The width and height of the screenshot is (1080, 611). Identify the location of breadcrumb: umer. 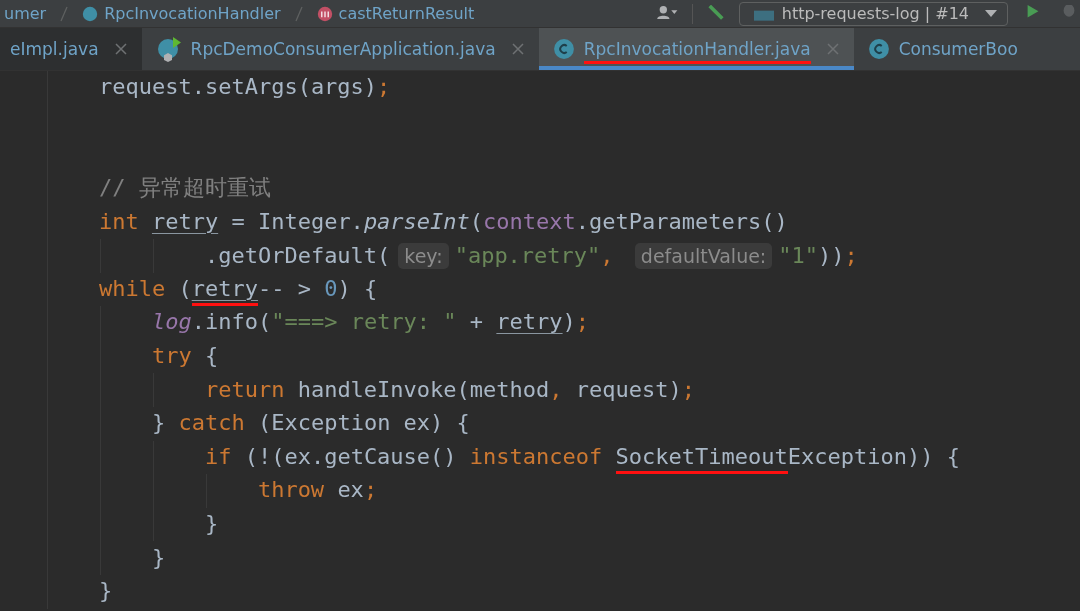
(25, 13).